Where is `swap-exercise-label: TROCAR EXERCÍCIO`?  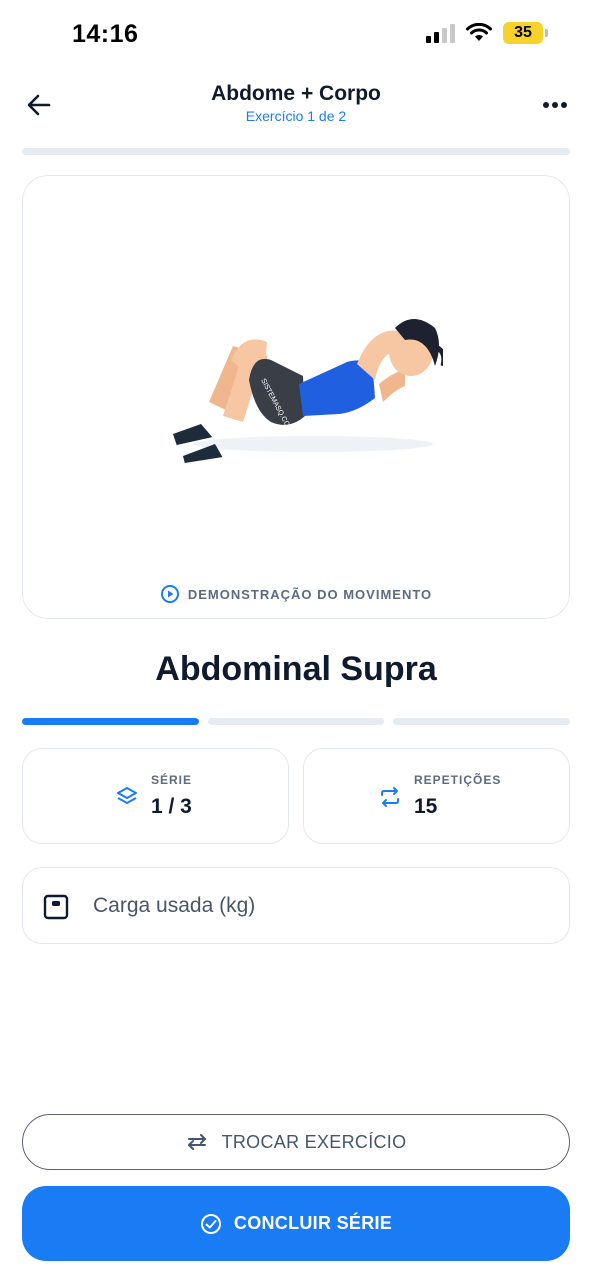
swap-exercise-label: TROCAR EXERCÍCIO is located at coordinates (314, 1141).